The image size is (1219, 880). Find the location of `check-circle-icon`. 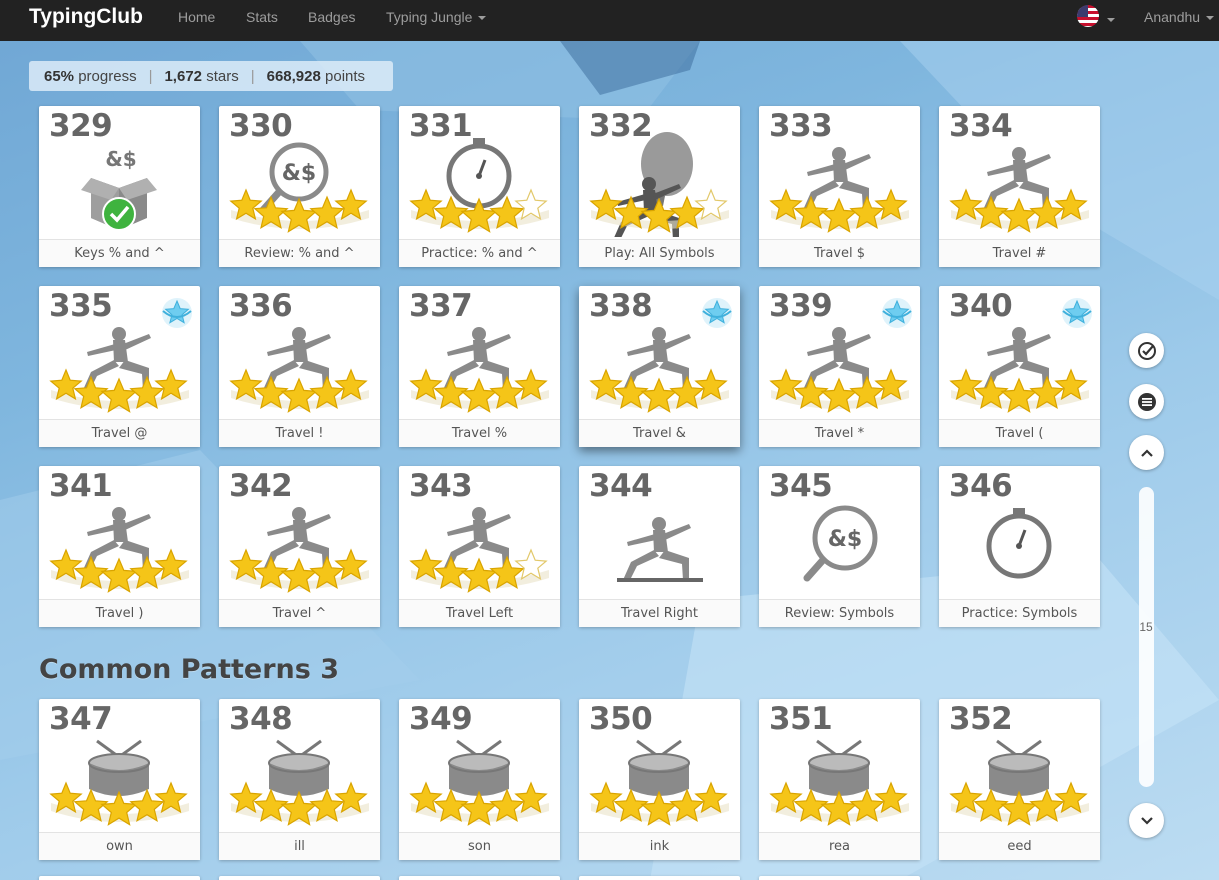

check-circle-icon is located at coordinates (1146, 350).